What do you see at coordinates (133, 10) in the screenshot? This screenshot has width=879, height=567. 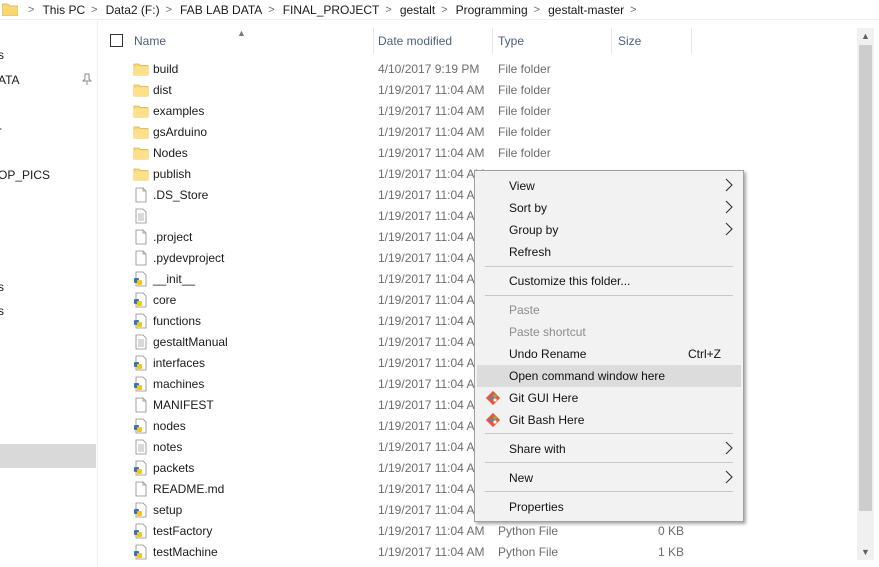 I see `breadcrumb-data2: Data2 (F:)` at bounding box center [133, 10].